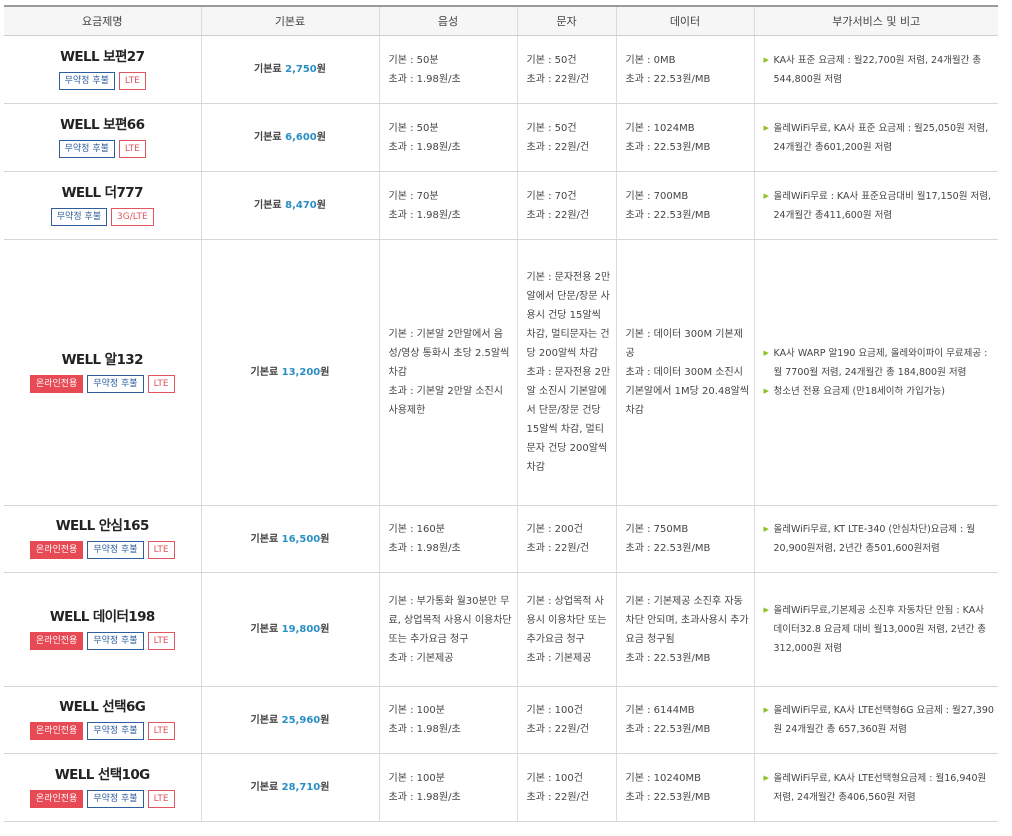 The width and height of the screenshot is (1012, 836). What do you see at coordinates (447, 205) in the screenshot?
I see `voice-cell: 기본 : 70분초과 : 1.98원/초` at bounding box center [447, 205].